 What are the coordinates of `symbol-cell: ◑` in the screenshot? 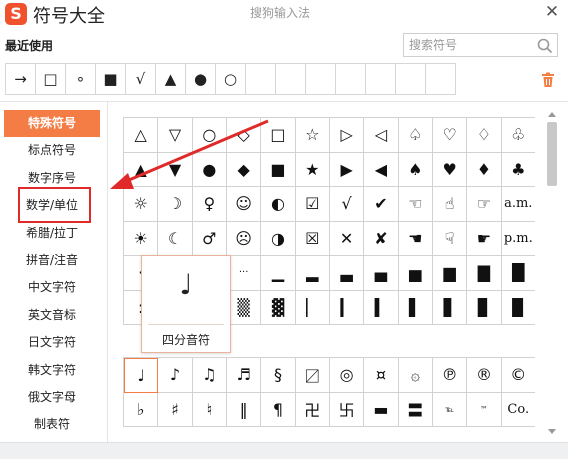 It's located at (278, 238).